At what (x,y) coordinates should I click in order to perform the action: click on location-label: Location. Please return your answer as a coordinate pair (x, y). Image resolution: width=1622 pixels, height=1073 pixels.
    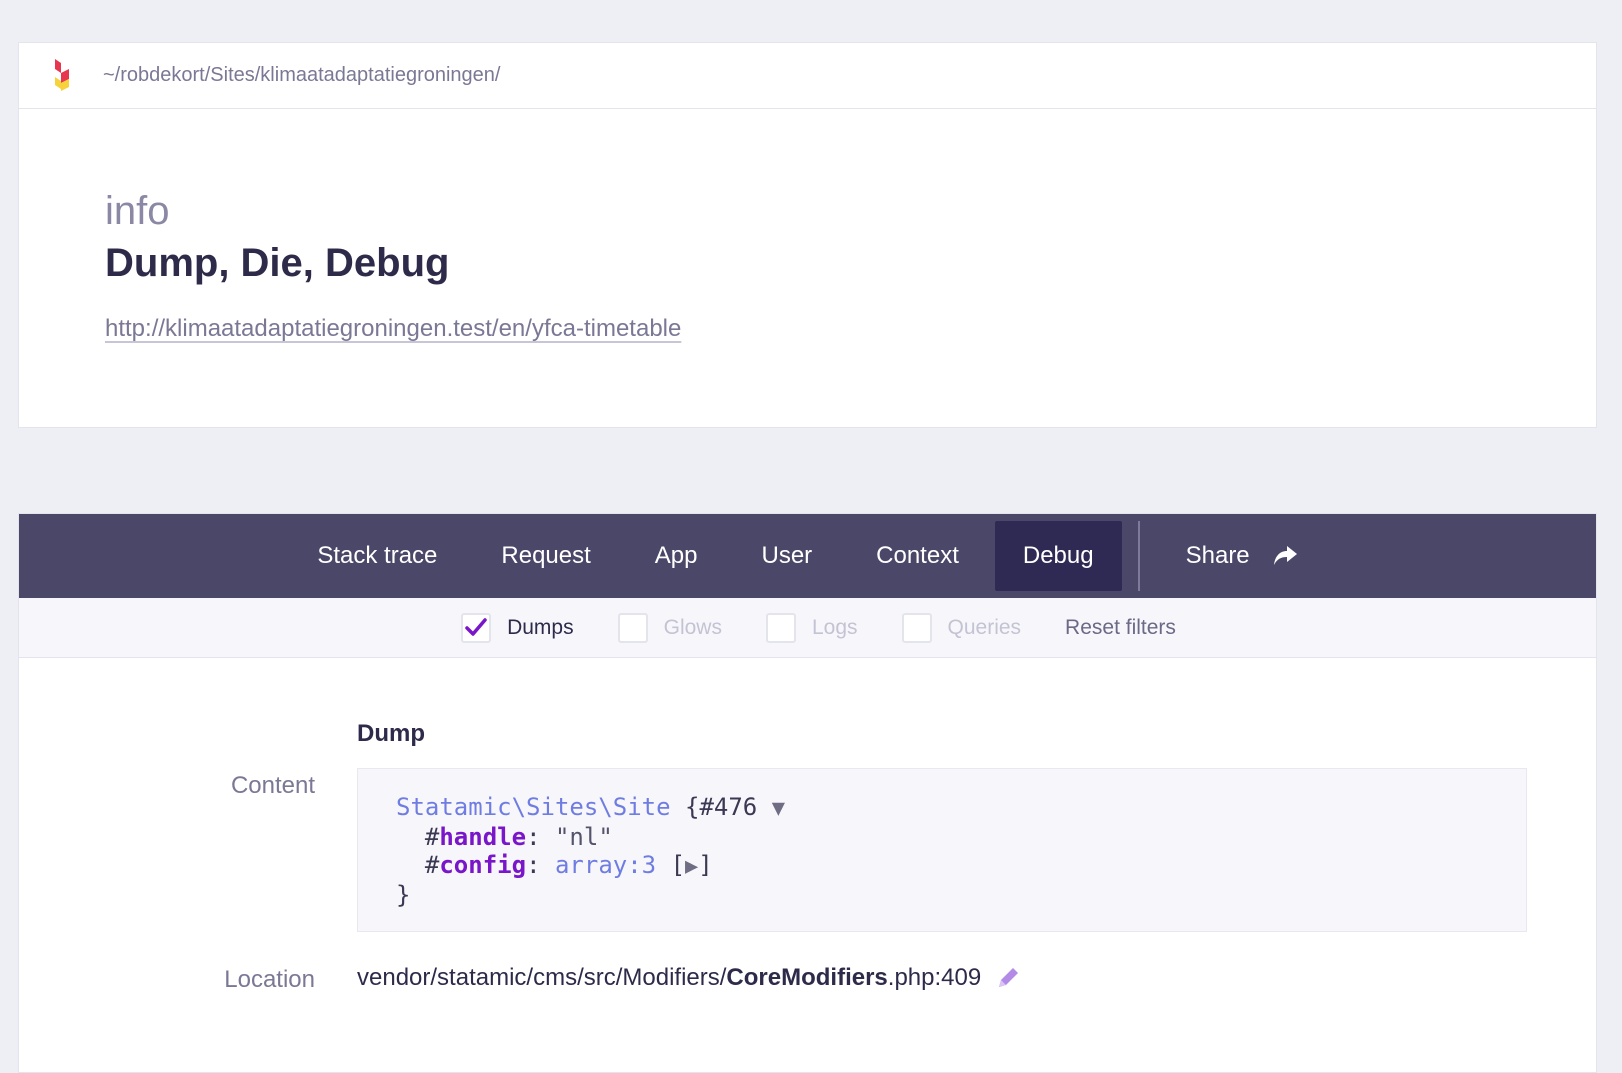
    Looking at the image, I should click on (269, 979).